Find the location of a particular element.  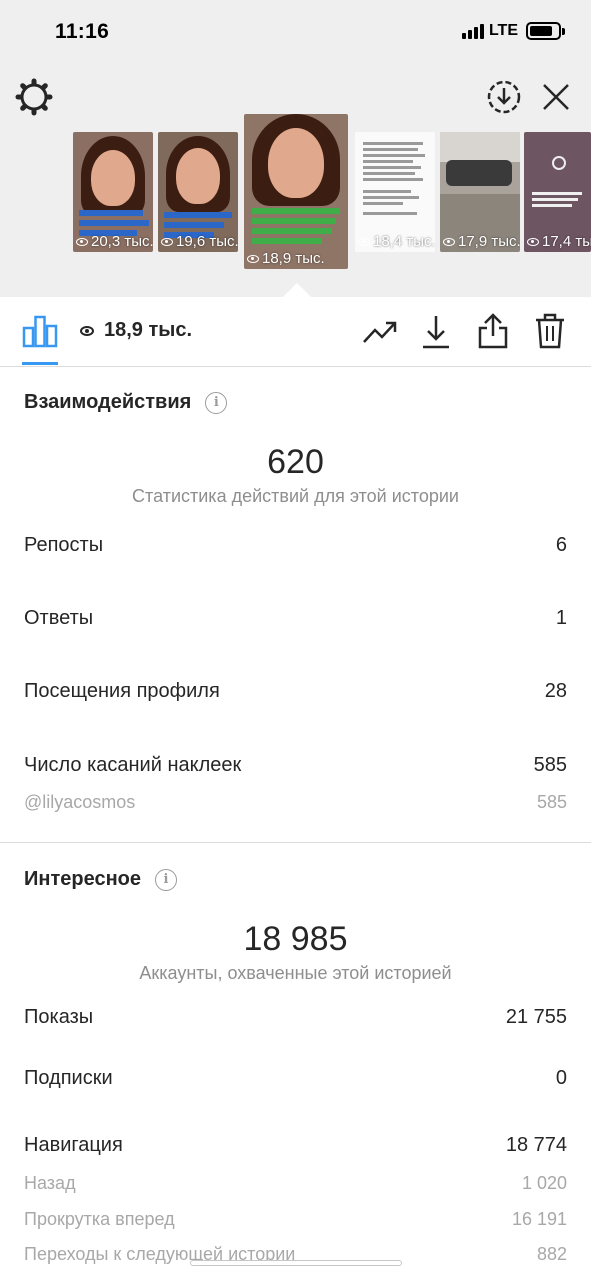

story-thumbnail: 20,3 тыс. is located at coordinates (113, 192).